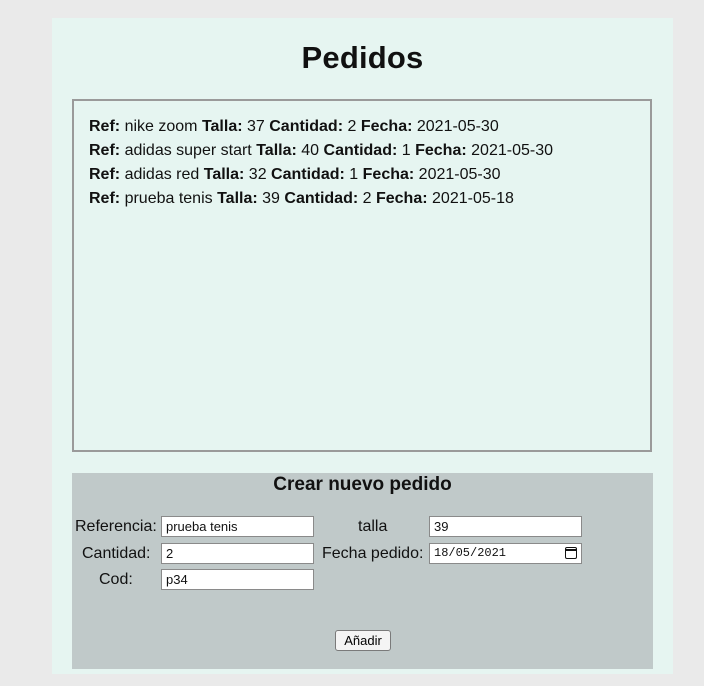  What do you see at coordinates (362, 57) in the screenshot?
I see `page-title: Pedidos` at bounding box center [362, 57].